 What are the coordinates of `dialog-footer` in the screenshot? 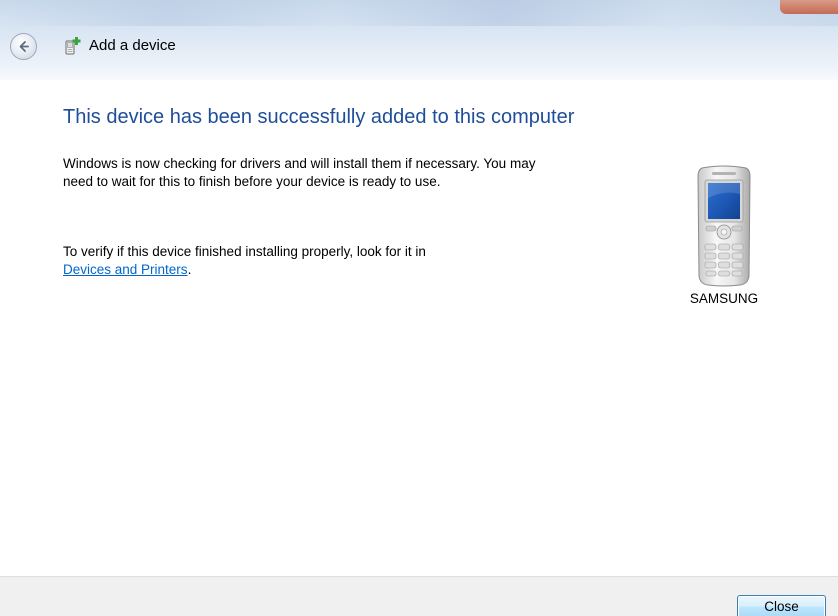 It's located at (419, 596).